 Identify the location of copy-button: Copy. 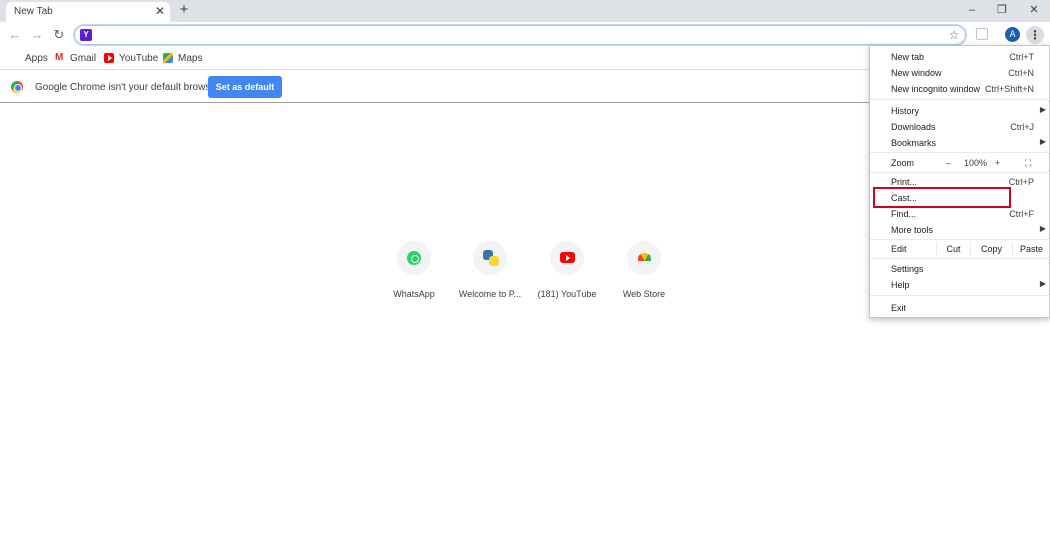
(991, 249).